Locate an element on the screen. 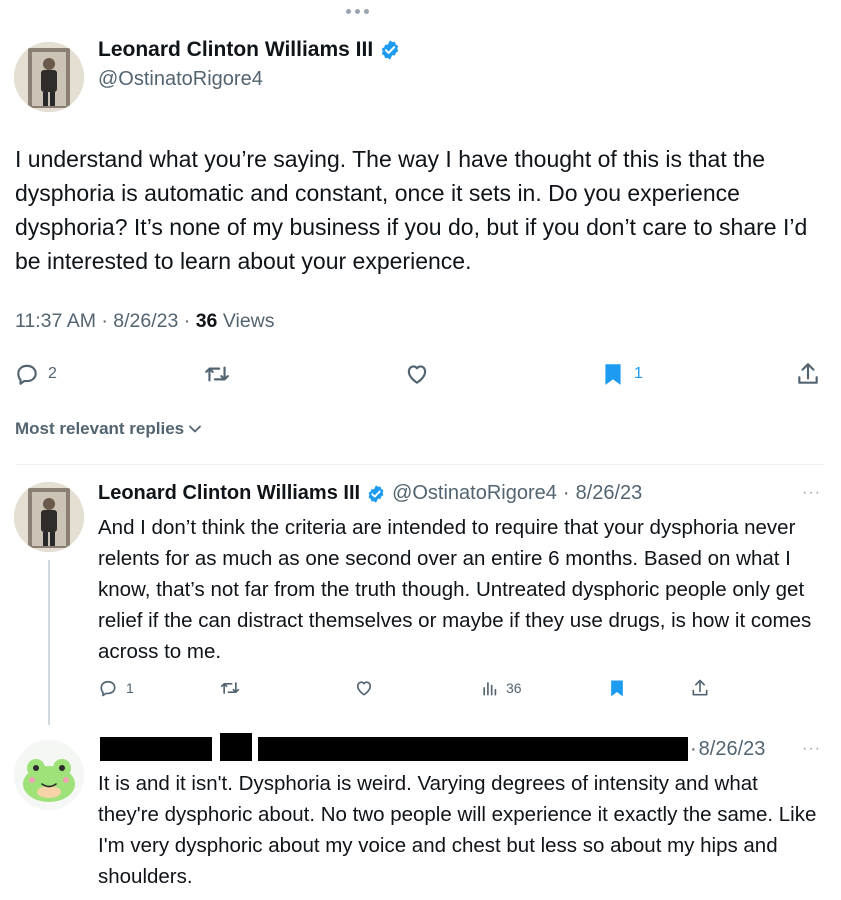 The height and width of the screenshot is (900, 841). reply-button: 1 is located at coordinates (116, 688).